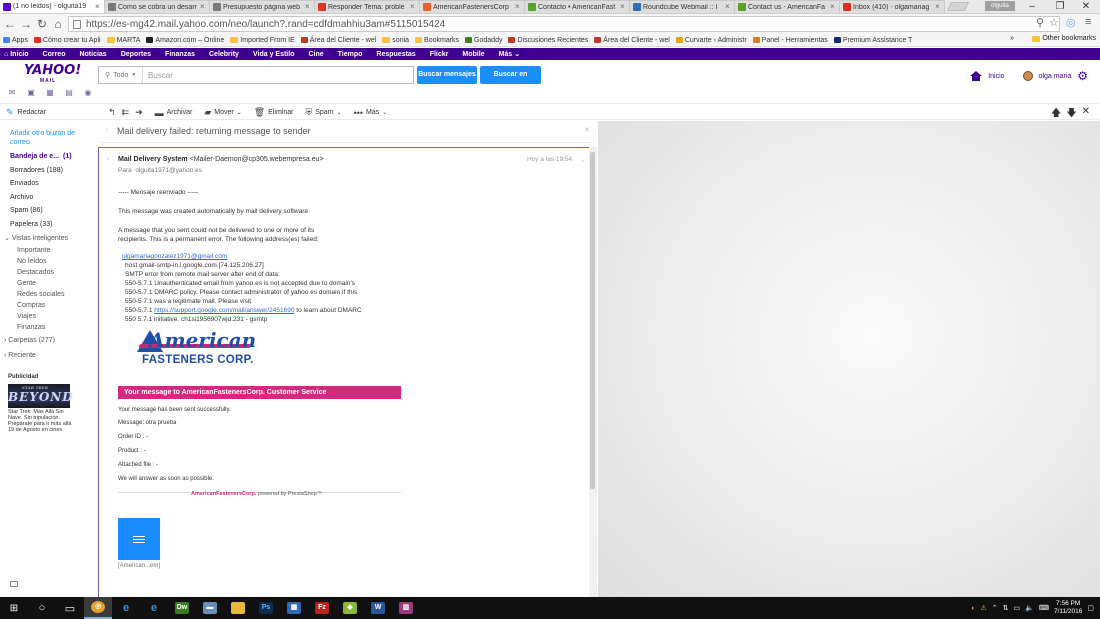  Describe the element at coordinates (587, 130) in the screenshot. I see `close-icon: ✕` at that location.